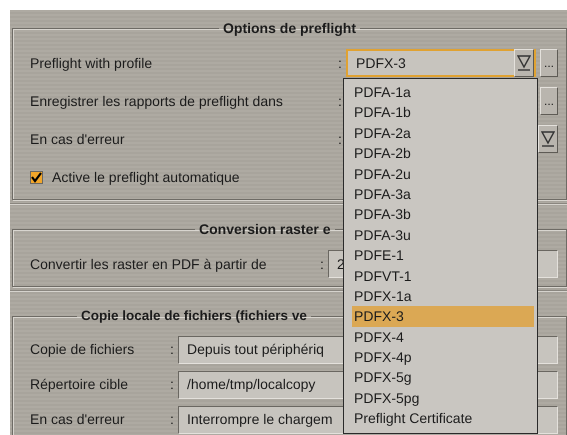 The width and height of the screenshot is (567, 435). What do you see at coordinates (194, 316) in the screenshot?
I see `section-title: Copie locale de fichiers (fichiers ve` at bounding box center [194, 316].